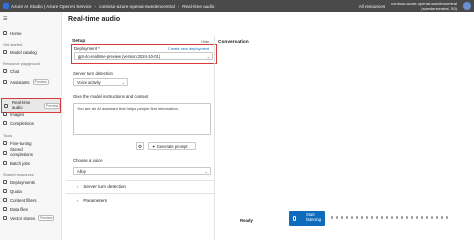 Image resolution: width=474 pixels, height=240 pixels. What do you see at coordinates (31, 209) in the screenshot?
I see `sidebar-item-data-files: Data files` at bounding box center [31, 209].